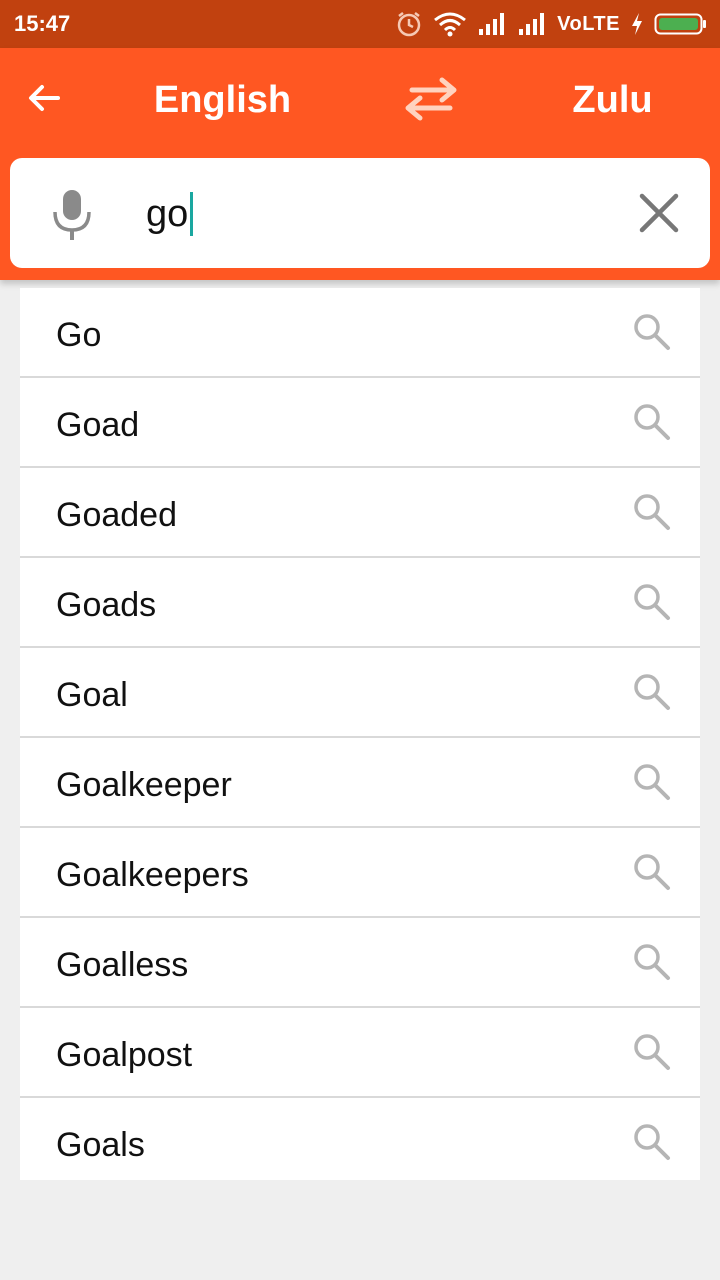 The image size is (720, 1280). I want to click on microphone-icon, so click(72, 215).